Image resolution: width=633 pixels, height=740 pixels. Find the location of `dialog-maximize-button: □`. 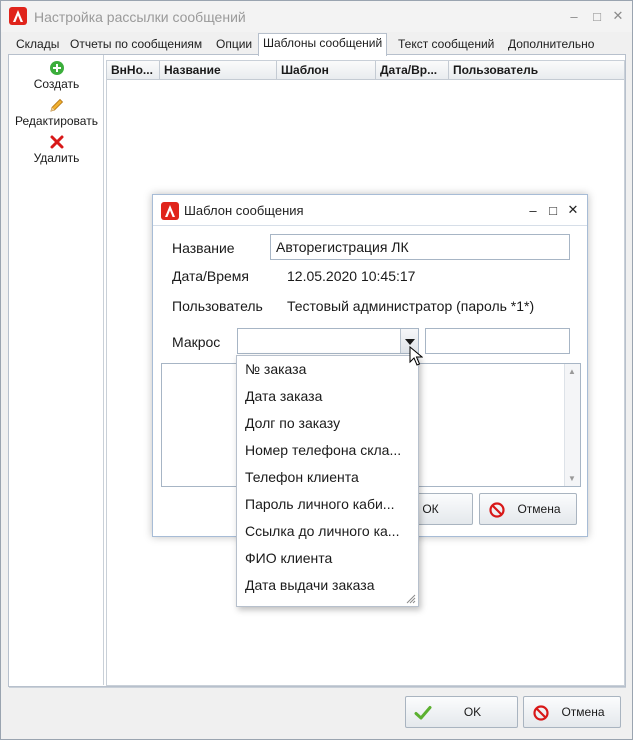

dialog-maximize-button: □ is located at coordinates (553, 210).